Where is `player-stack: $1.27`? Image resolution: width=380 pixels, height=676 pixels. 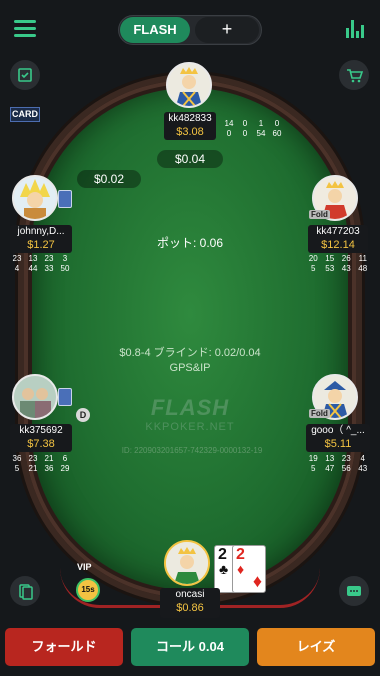
player-stack: $1.27 is located at coordinates (41, 245).